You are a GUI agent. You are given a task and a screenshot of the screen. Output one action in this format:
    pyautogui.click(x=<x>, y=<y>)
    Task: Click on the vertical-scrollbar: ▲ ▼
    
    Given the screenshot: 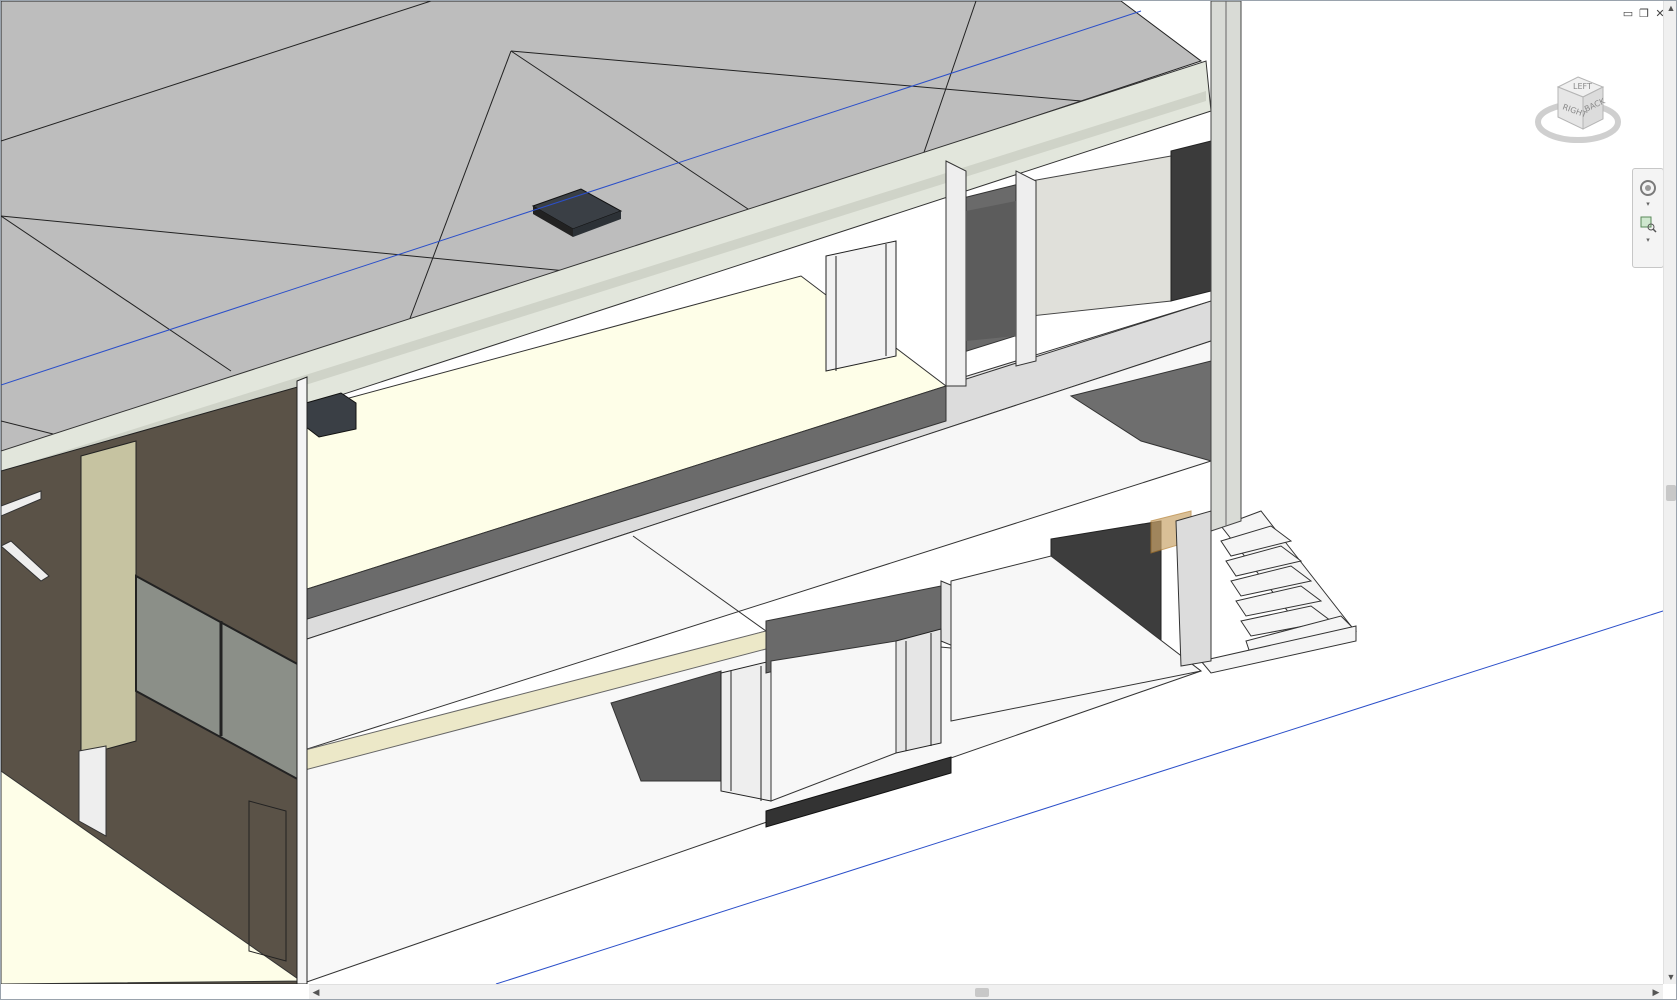 What is the action you would take?
    pyautogui.click(x=1669, y=492)
    